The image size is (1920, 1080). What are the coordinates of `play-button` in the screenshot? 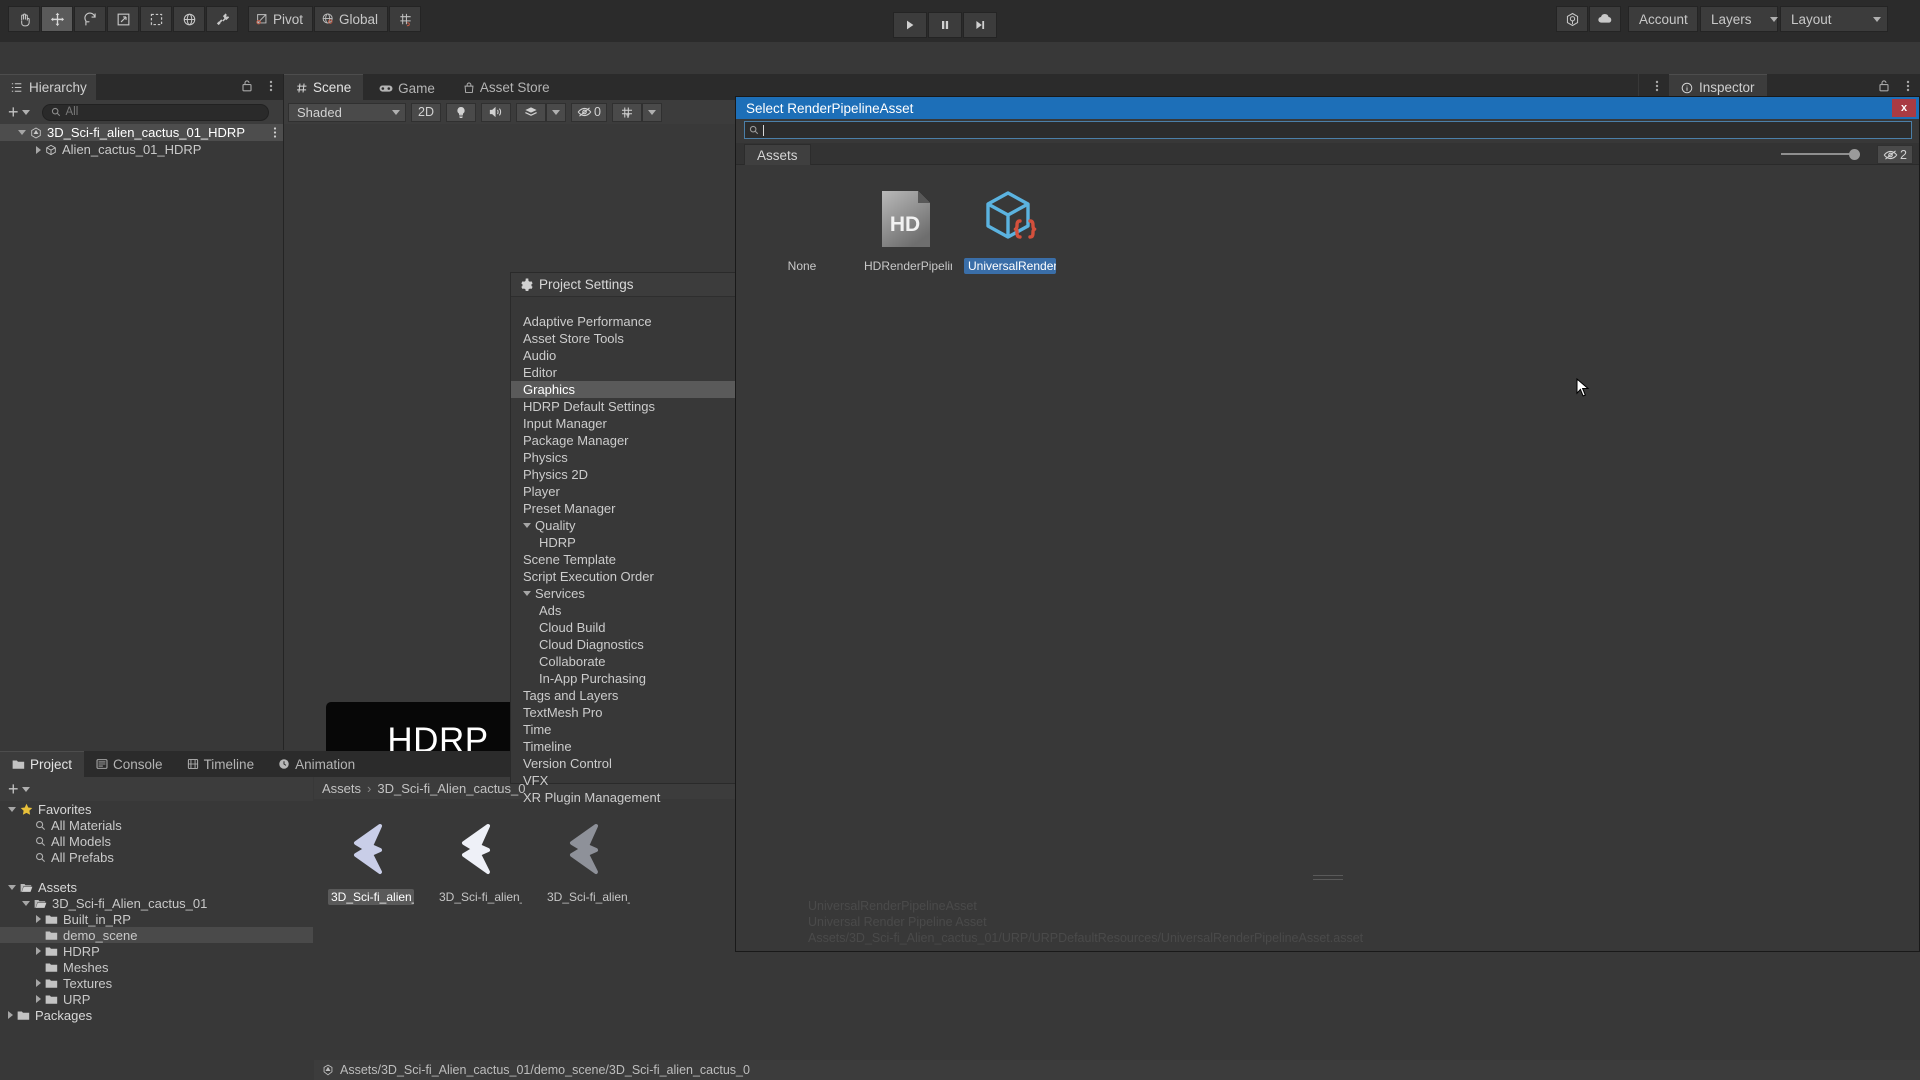 It's located at (910, 25).